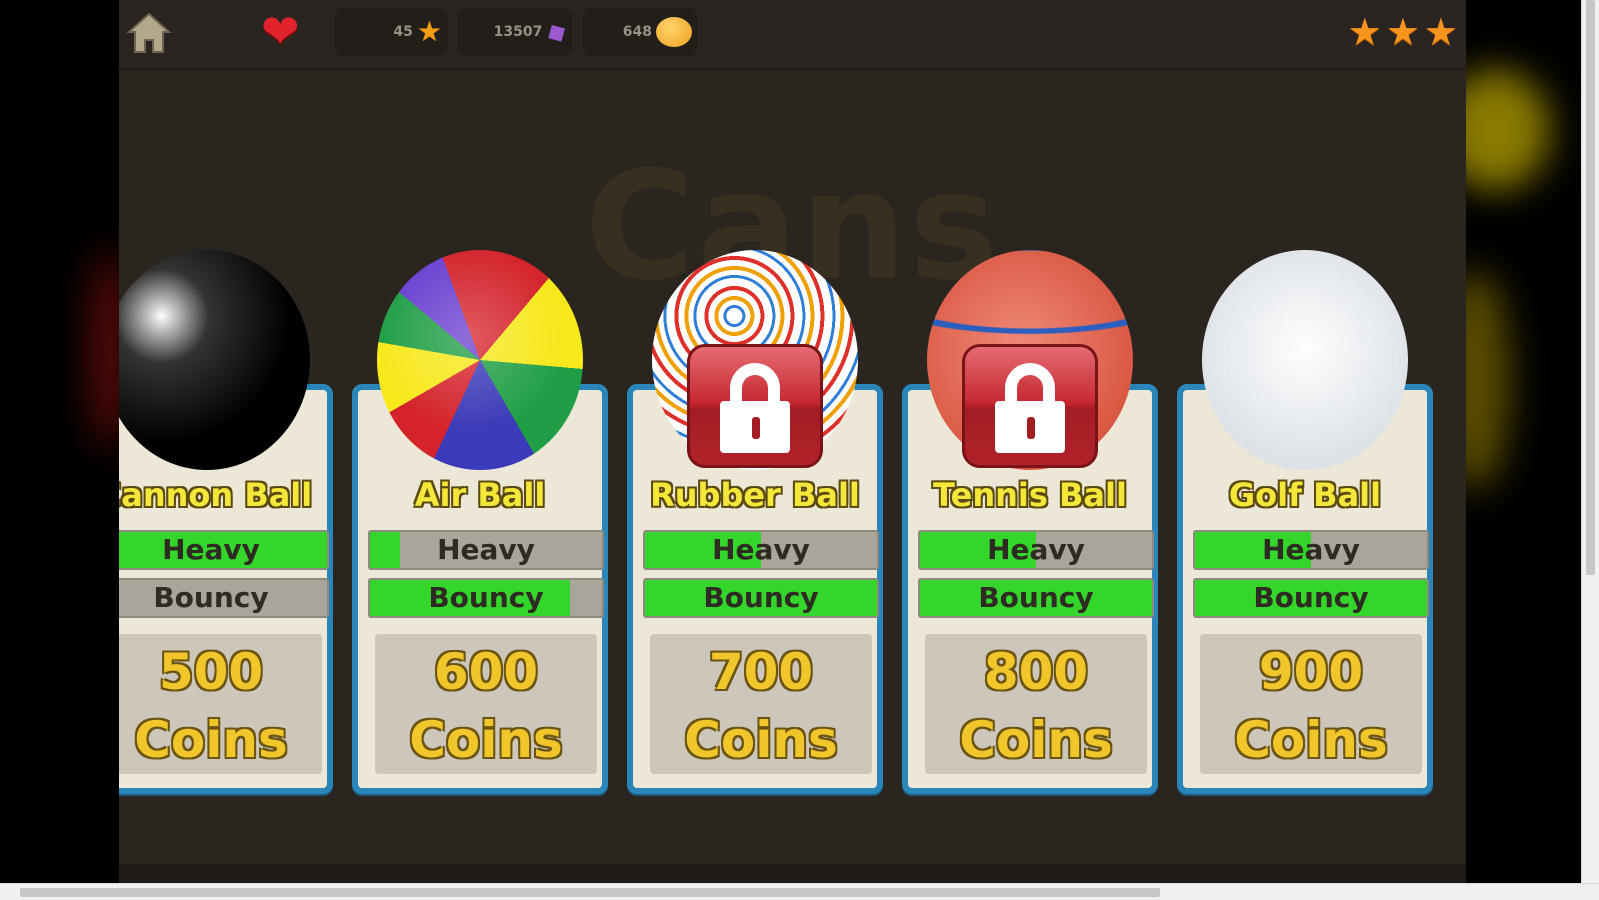 The image size is (1599, 900). I want to click on gems-counter: 13507 ⬥, so click(515, 32).